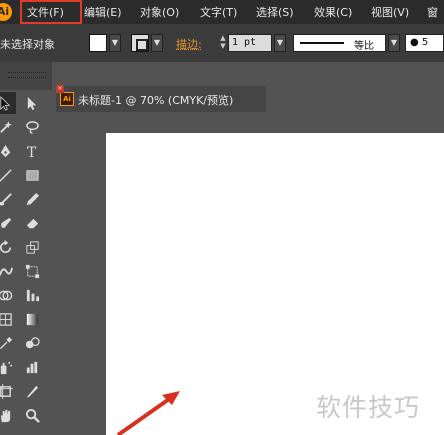  Describe the element at coordinates (115, 43) in the screenshot. I see `fill-dropdown-chevron-icon: ▼` at that location.